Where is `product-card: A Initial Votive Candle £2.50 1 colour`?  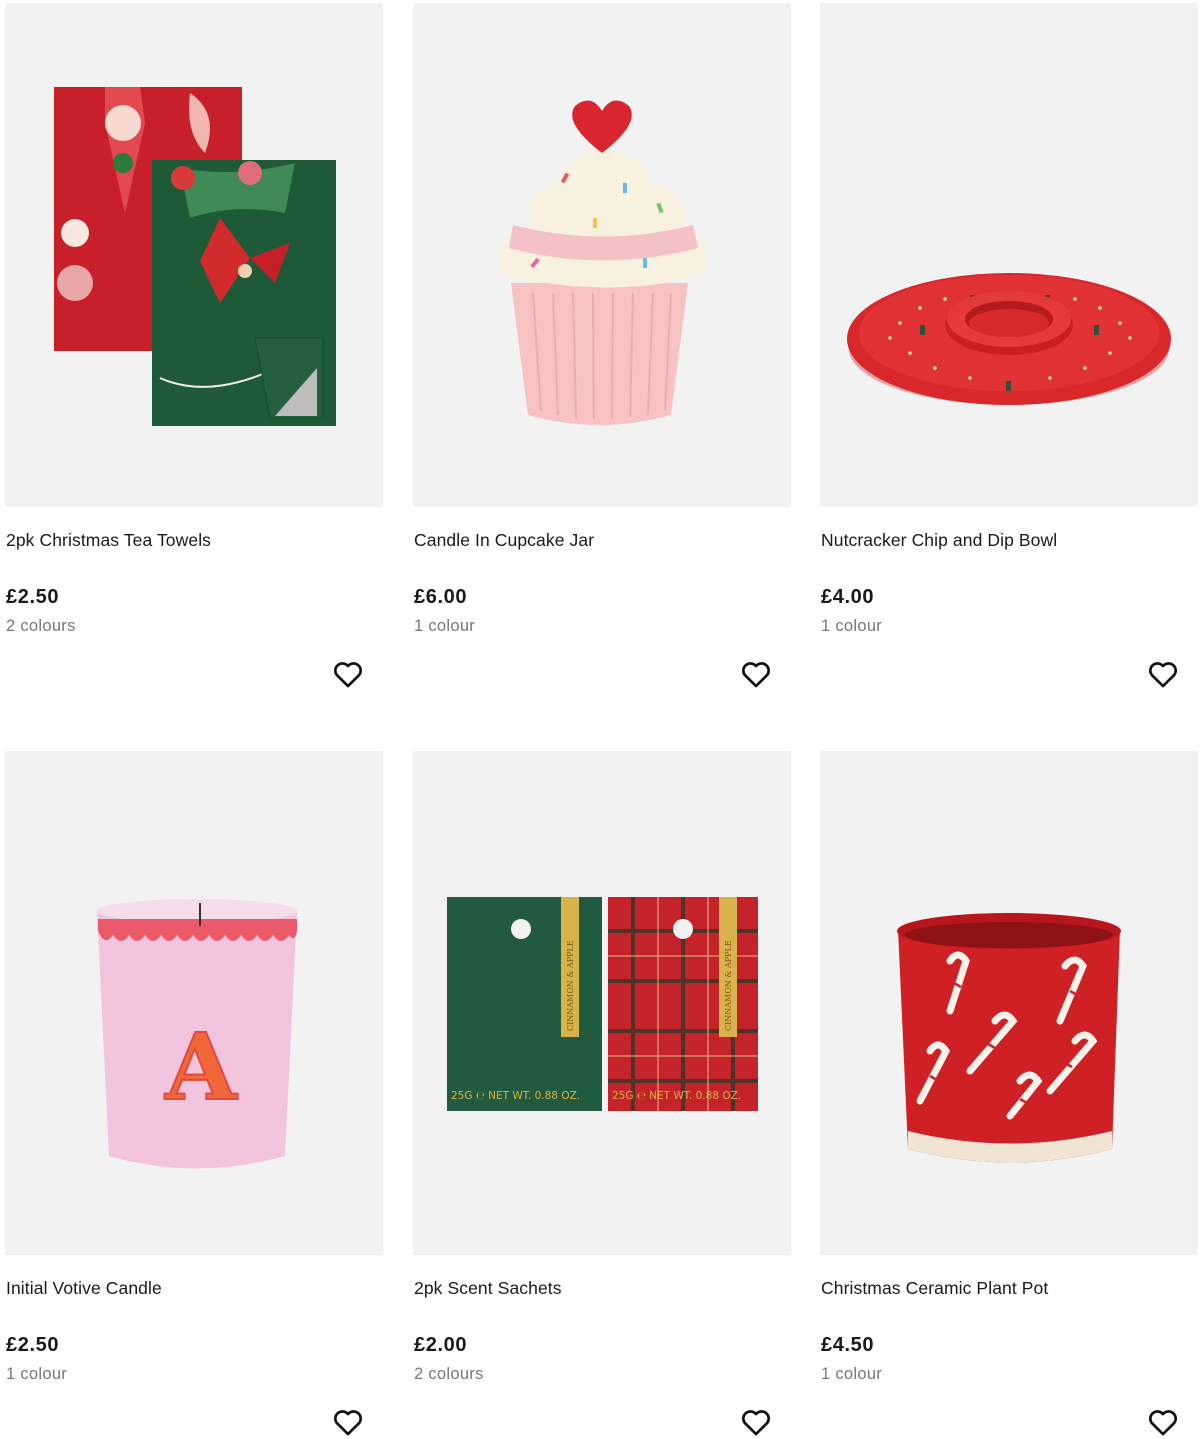
product-card: A Initial Votive Candle £2.50 1 colour is located at coordinates (194, 1093).